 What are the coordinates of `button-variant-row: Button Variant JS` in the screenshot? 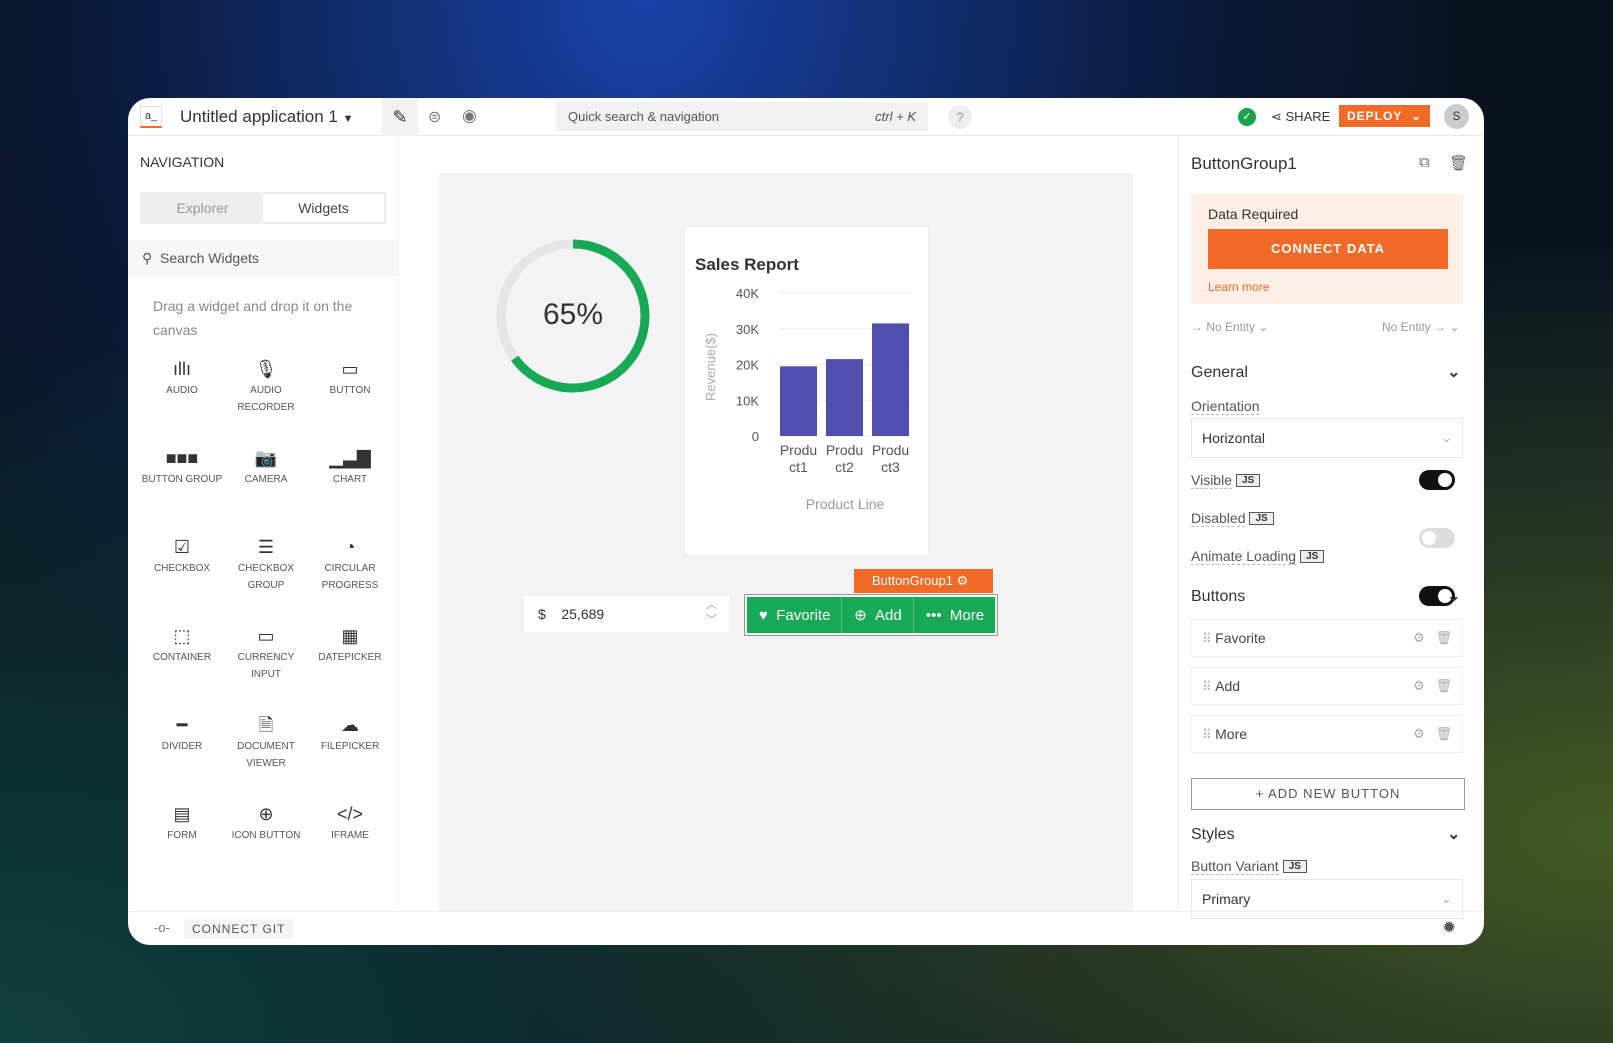 It's located at (1249, 867).